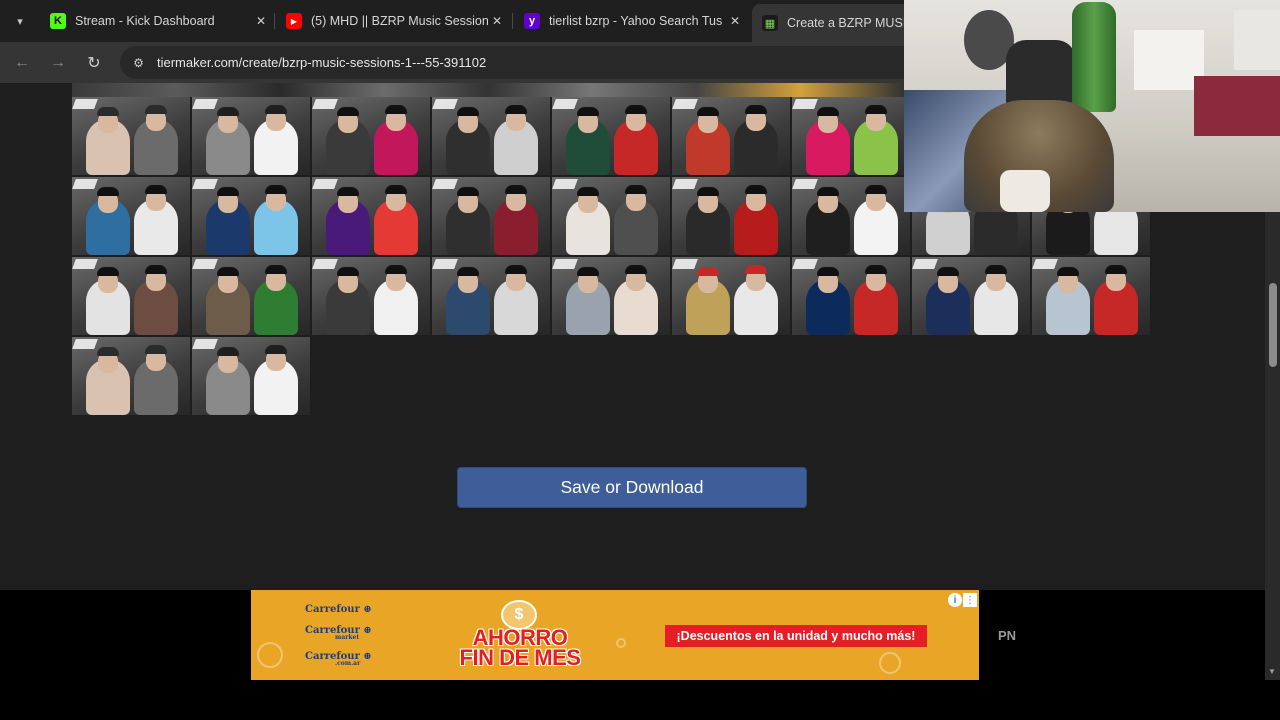 The height and width of the screenshot is (720, 1280). What do you see at coordinates (532, 21) in the screenshot?
I see `yahoo-icon: y` at bounding box center [532, 21].